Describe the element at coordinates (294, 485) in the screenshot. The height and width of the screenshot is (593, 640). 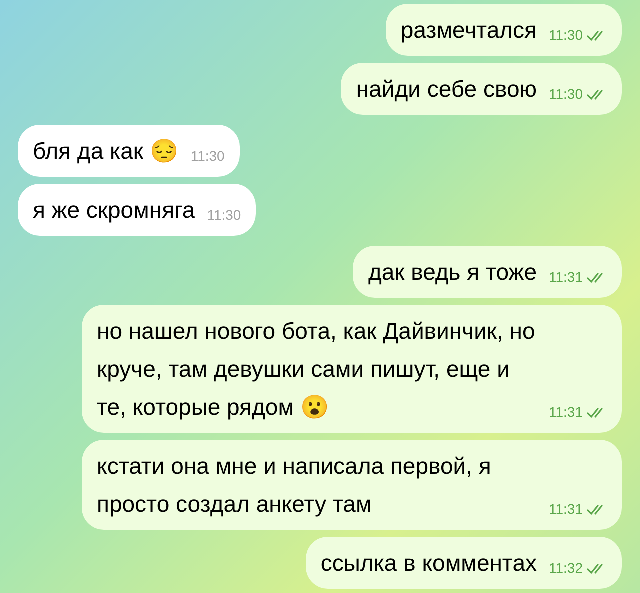
I see `message-text: кстати она мне и написала первой, я просто создал анкету там` at that location.